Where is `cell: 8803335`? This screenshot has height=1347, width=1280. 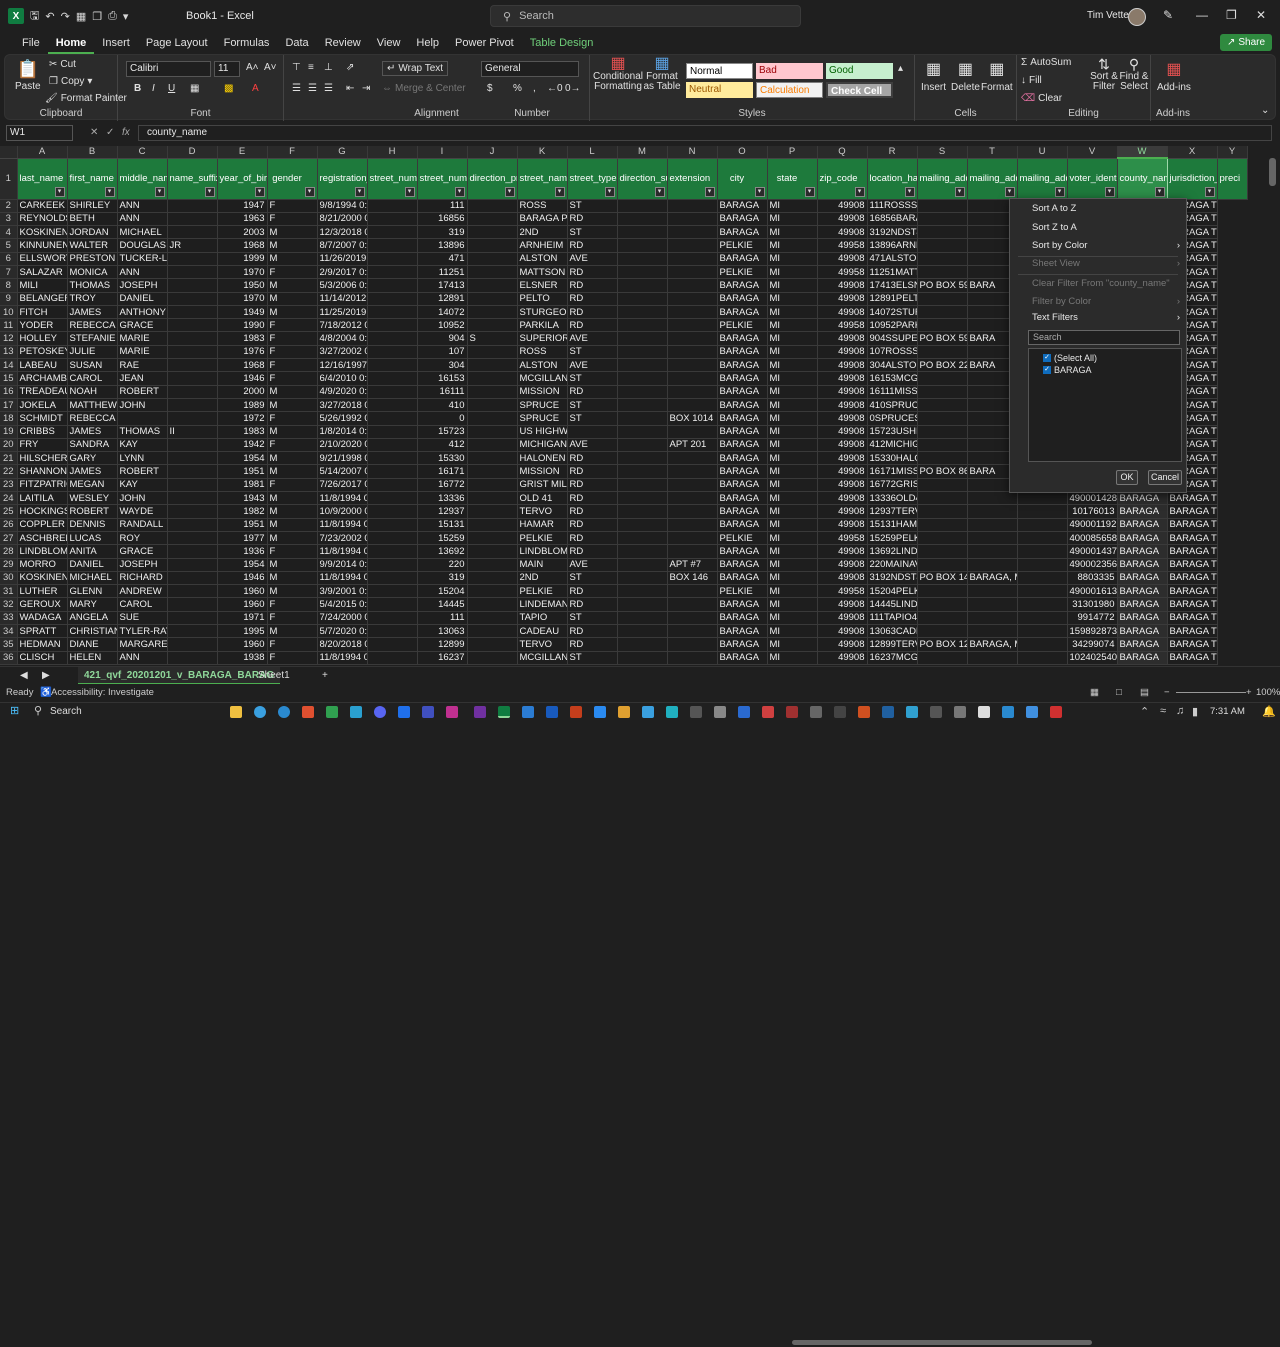 cell: 8803335 is located at coordinates (1092, 578).